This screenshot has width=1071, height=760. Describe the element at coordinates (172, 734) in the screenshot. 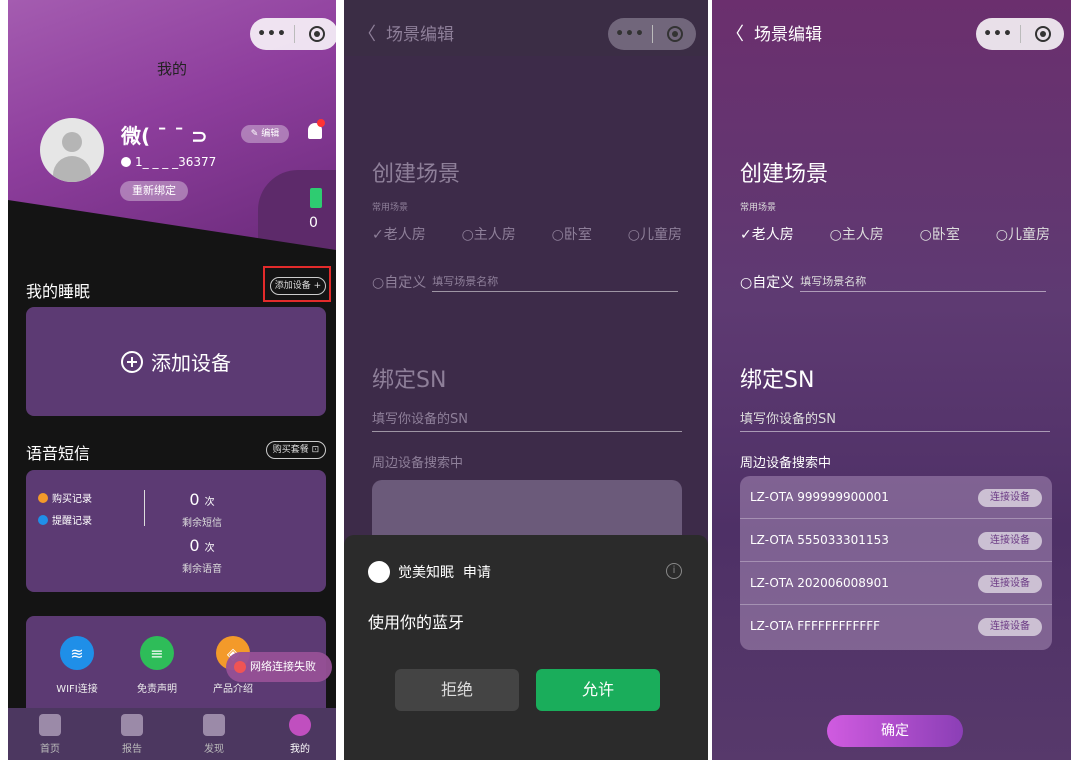

I see `tab-bar: 首页 报告 发现 我的` at that location.